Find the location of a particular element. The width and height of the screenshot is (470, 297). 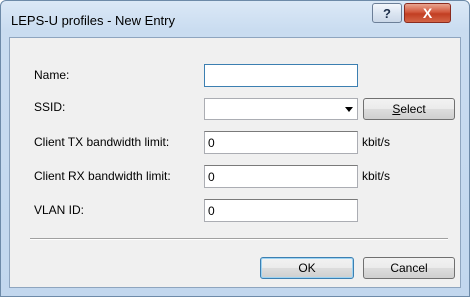

rx-bandwidth-label: Client RX bandwidth limit: is located at coordinates (102, 176).